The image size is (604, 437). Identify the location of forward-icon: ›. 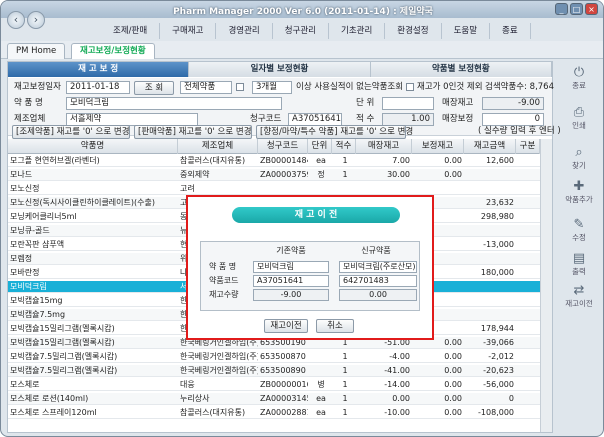
(36, 20).